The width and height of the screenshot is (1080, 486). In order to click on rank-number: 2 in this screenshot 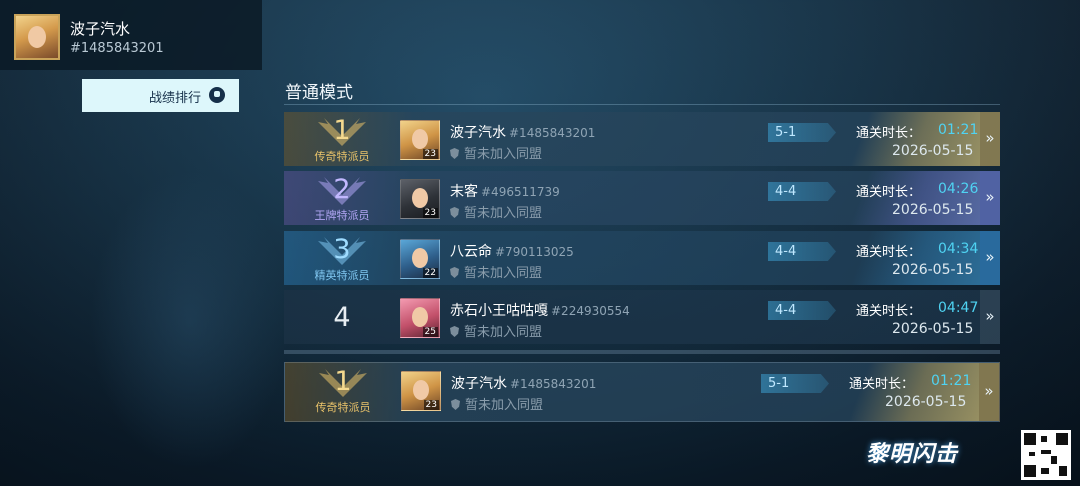, I will do `click(342, 189)`.